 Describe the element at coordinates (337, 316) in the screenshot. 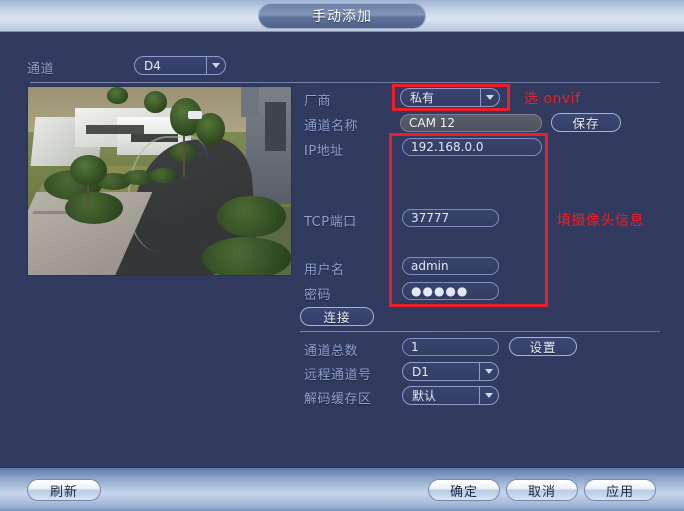

I see `connect-button: 连接` at that location.